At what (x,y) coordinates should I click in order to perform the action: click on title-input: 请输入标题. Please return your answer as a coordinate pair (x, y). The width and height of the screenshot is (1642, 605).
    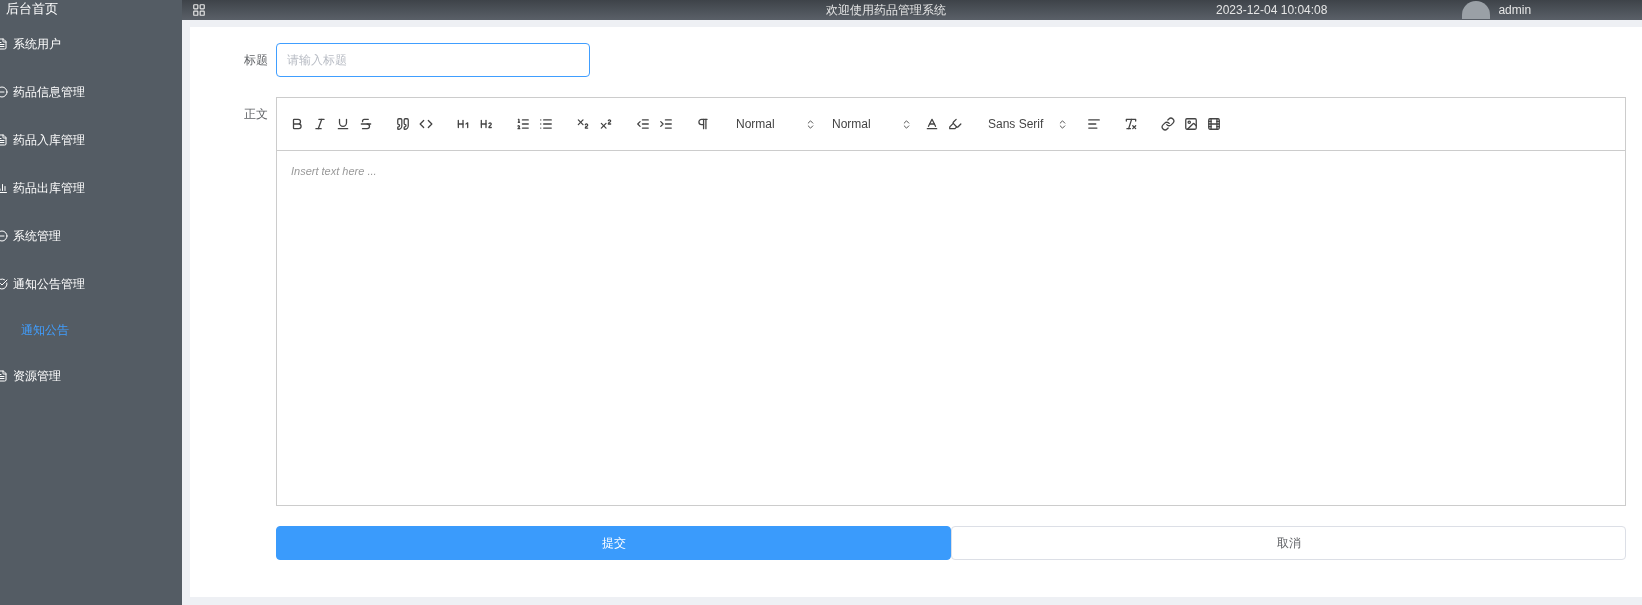
    Looking at the image, I should click on (433, 60).